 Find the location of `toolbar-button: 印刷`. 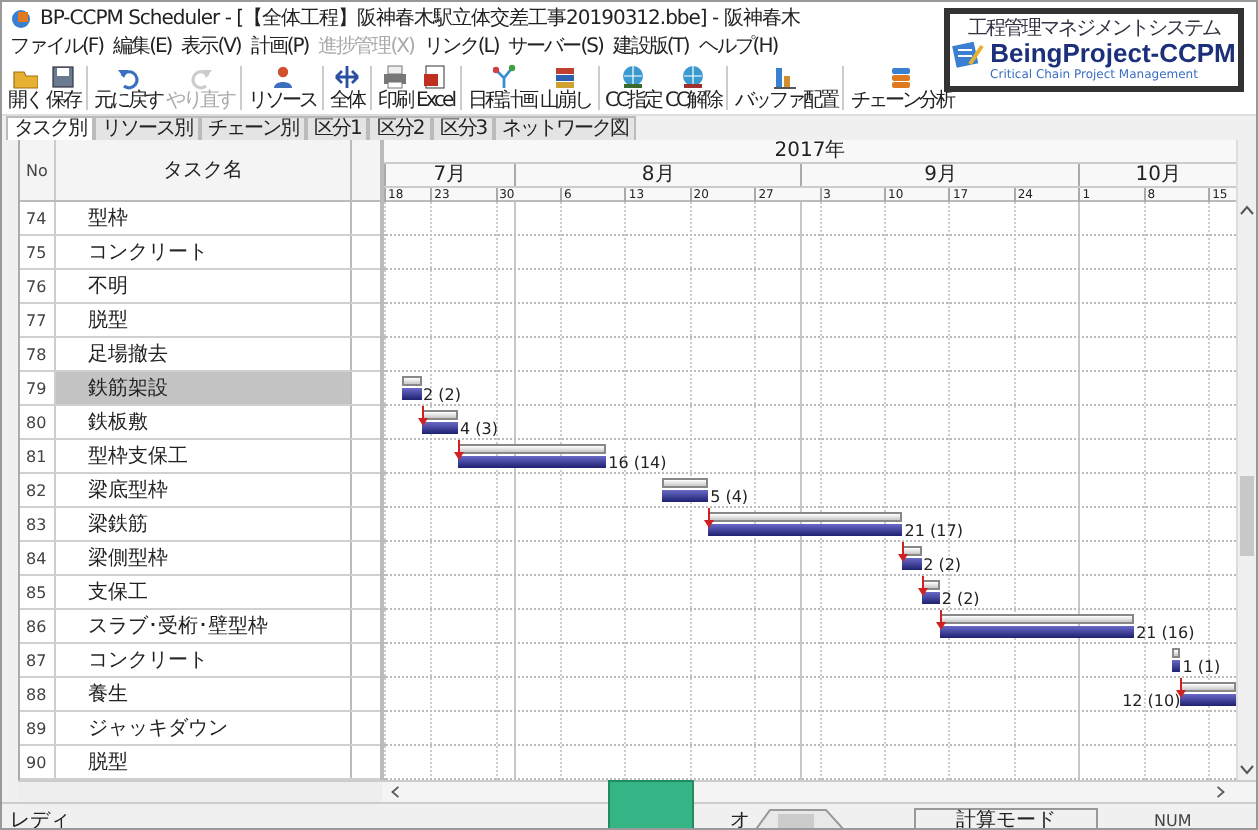

toolbar-button: 印刷 is located at coordinates (395, 88).